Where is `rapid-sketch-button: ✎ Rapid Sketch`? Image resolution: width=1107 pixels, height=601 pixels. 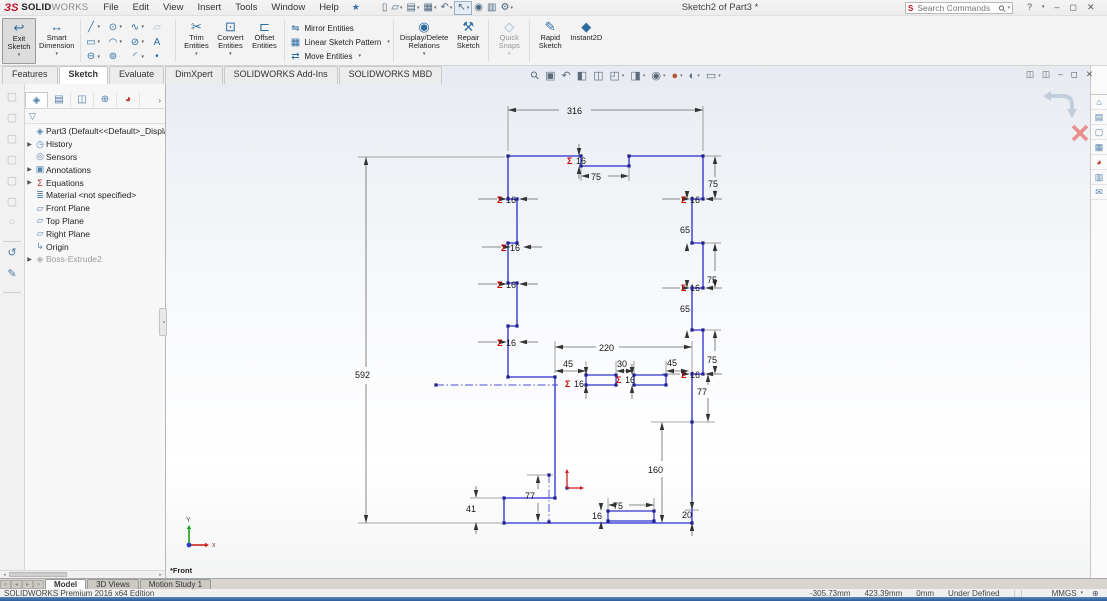
rapid-sketch-button: ✎ Rapid Sketch is located at coordinates (550, 41).